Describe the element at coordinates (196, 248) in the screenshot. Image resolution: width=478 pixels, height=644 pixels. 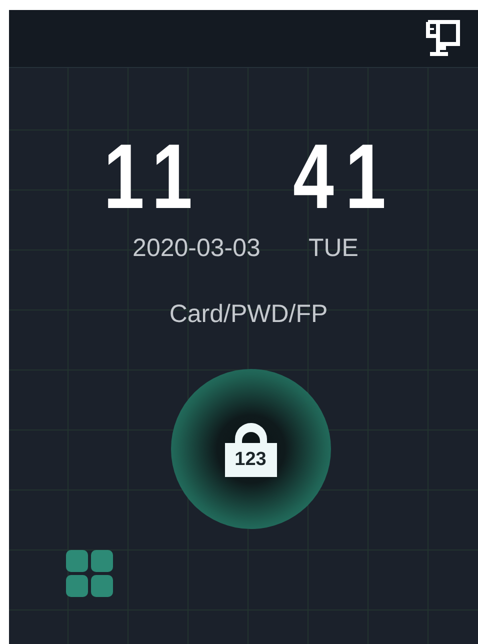
I see `date-text: 2020-03-03` at that location.